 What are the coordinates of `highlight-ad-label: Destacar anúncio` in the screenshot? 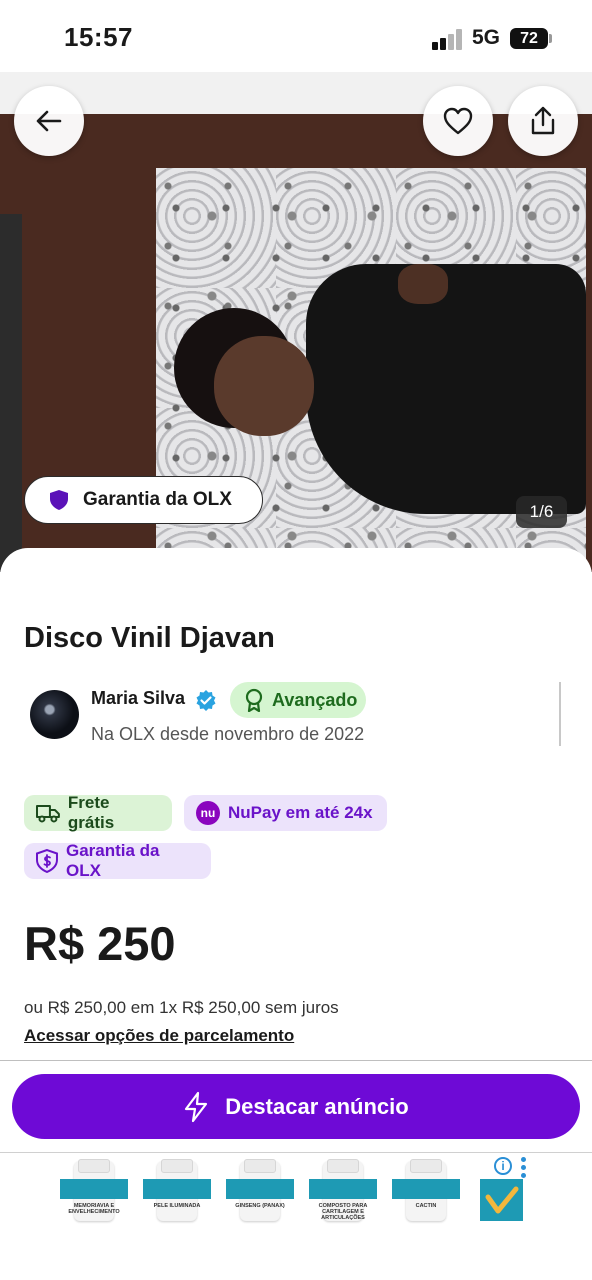 It's located at (317, 1106).